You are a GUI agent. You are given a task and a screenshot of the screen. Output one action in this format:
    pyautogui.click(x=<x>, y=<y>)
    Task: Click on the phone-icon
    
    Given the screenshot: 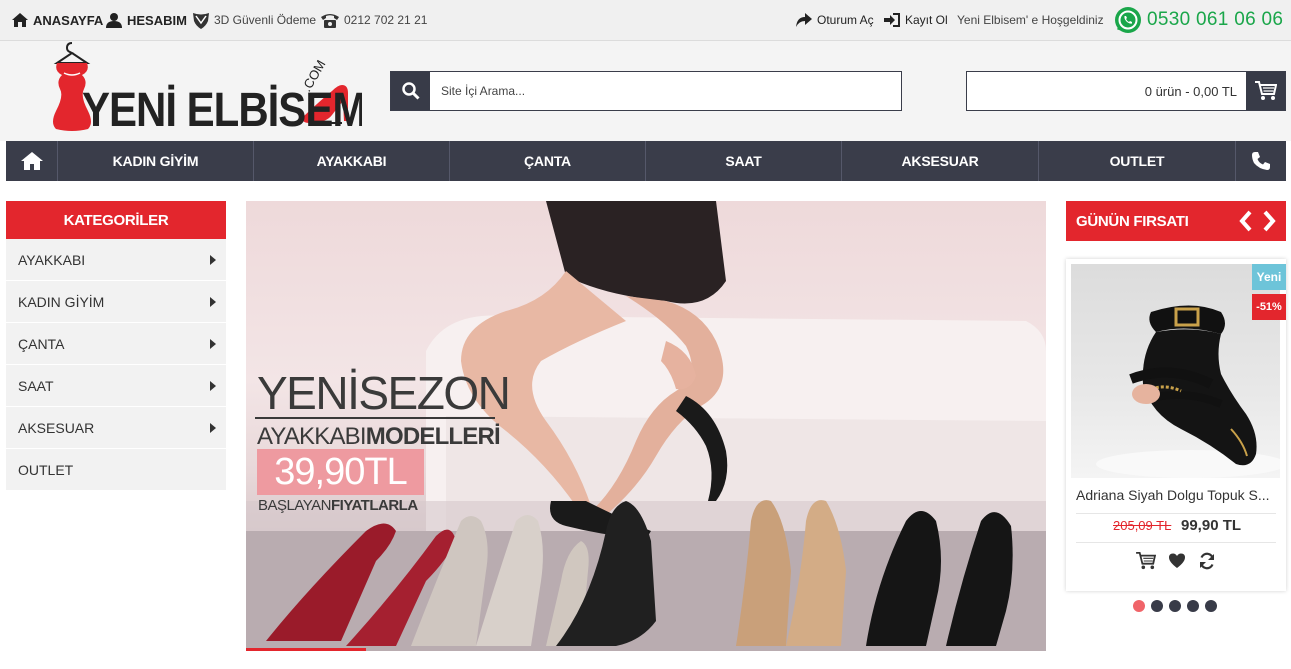 What is the action you would take?
    pyautogui.click(x=1261, y=161)
    